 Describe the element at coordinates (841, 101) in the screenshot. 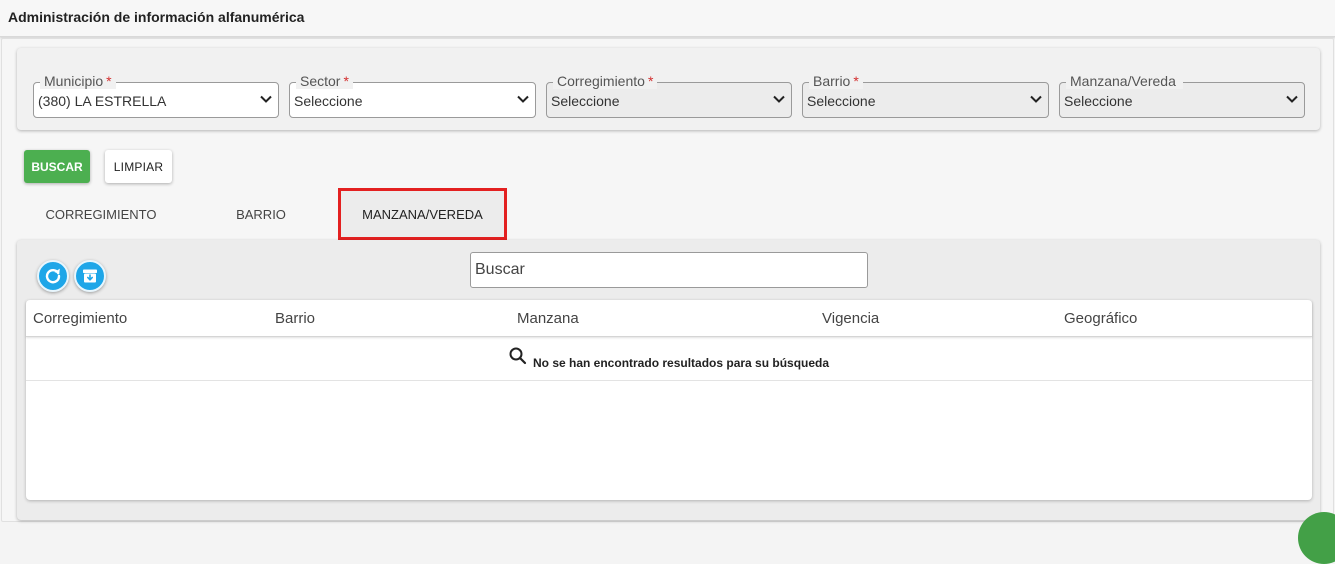

I see `barrio-value: Seleccione` at that location.